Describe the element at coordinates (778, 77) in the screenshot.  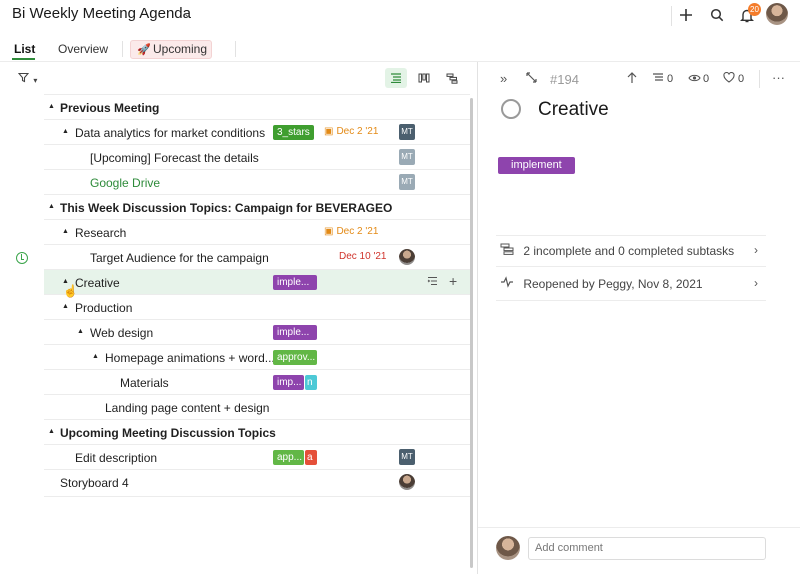
I see `more-options-icon: ···` at that location.